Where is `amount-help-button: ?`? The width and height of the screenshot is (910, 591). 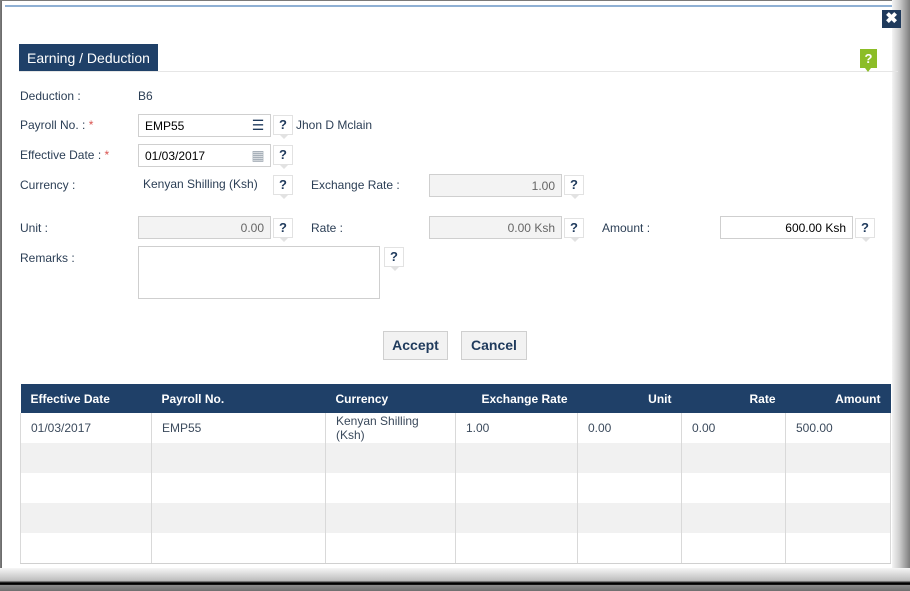 amount-help-button: ? is located at coordinates (865, 230).